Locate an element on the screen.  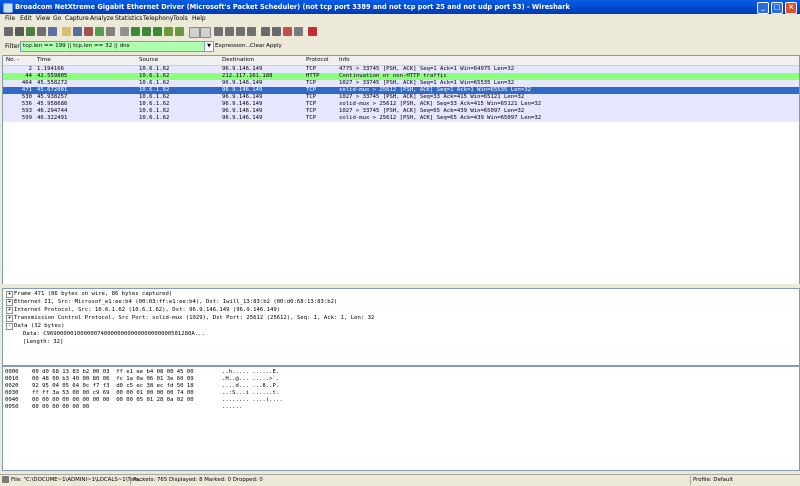
hex-offset: 0020 is located at coordinates (12, 386).